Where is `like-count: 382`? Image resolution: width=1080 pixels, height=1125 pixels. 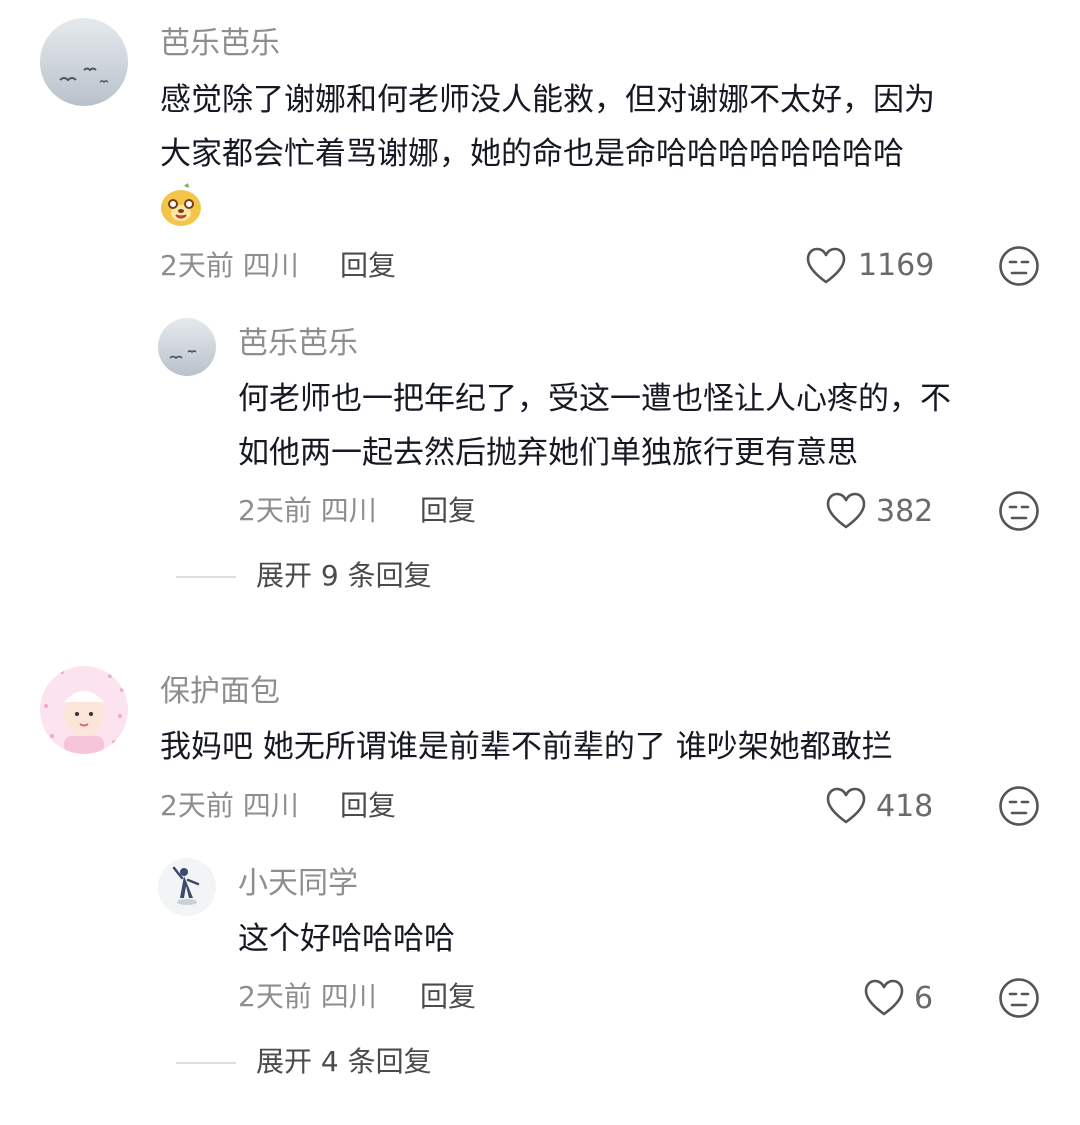
like-count: 382 is located at coordinates (905, 511).